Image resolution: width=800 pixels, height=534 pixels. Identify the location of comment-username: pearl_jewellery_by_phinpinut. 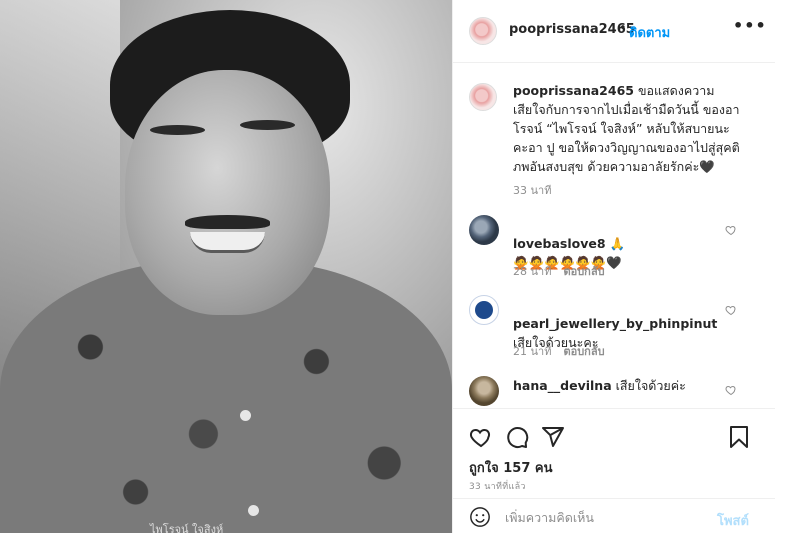
(615, 323).